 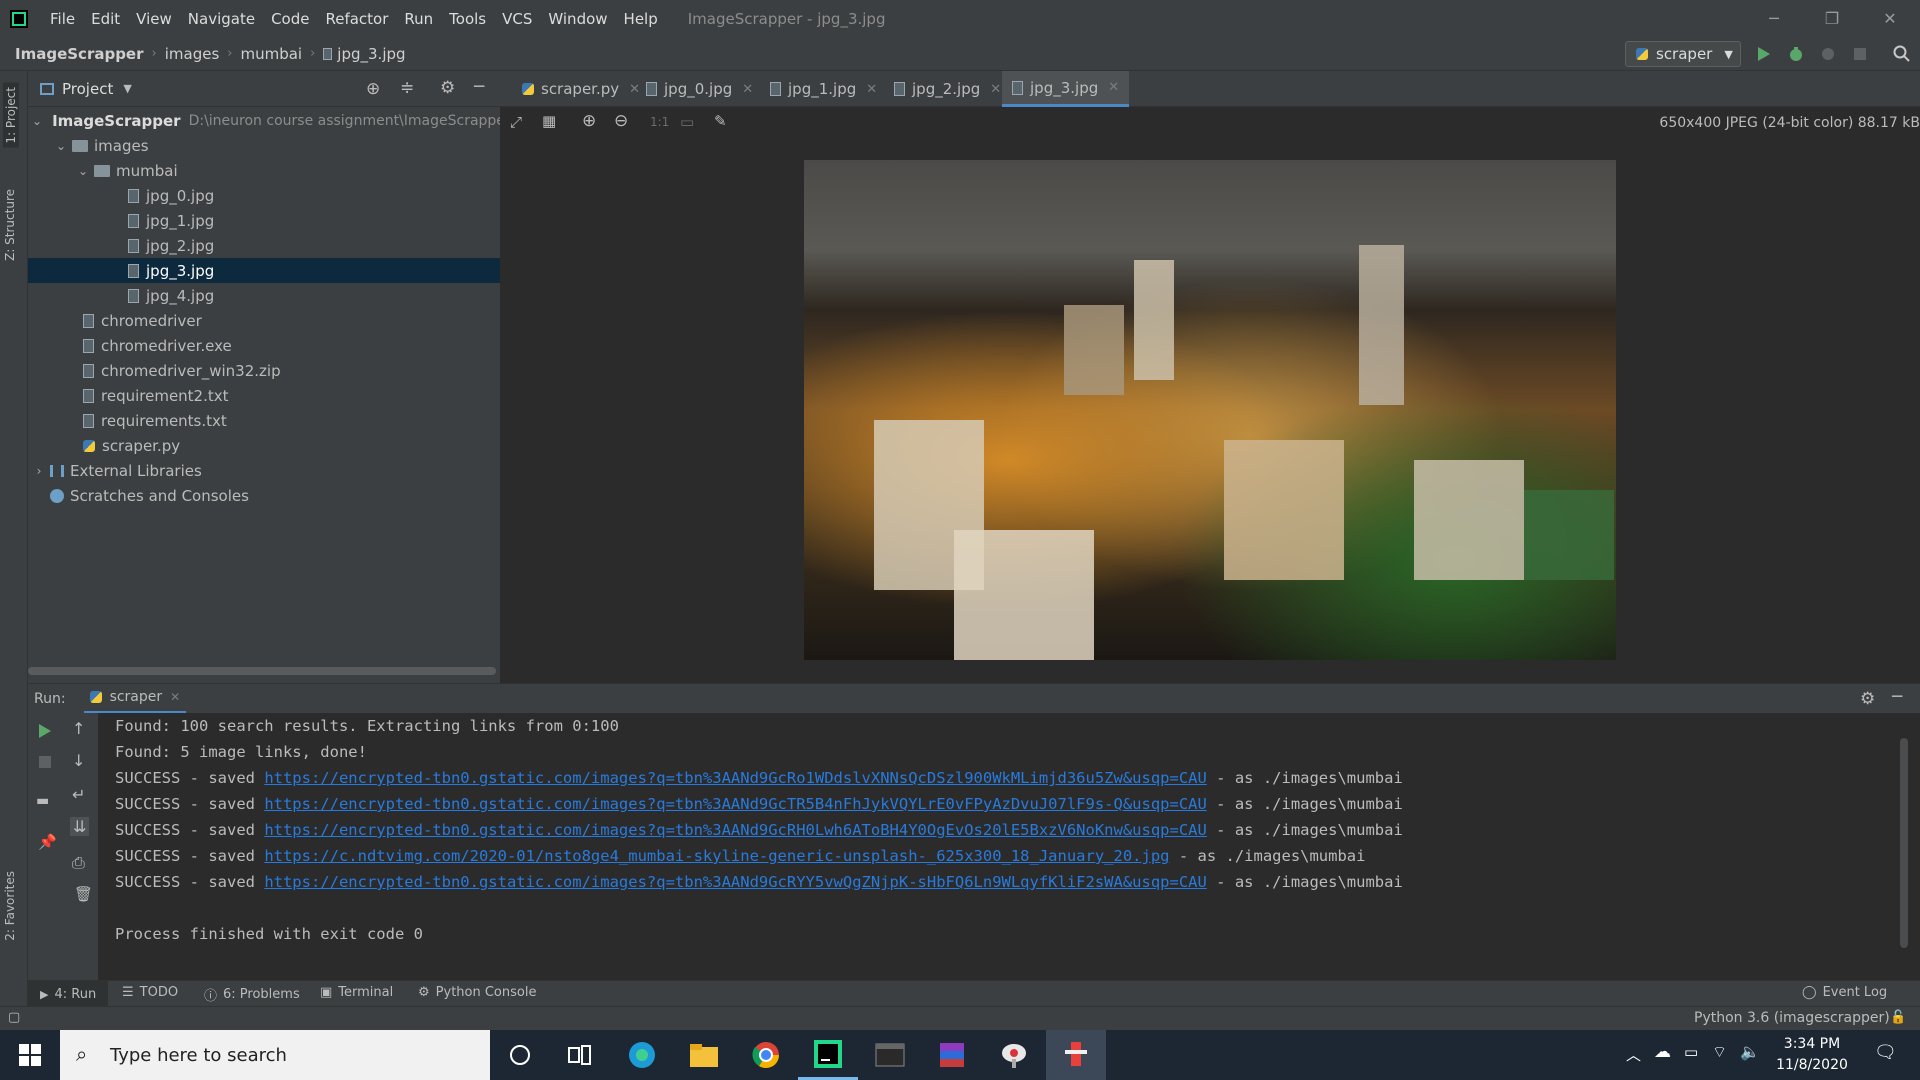 I want to click on tree-item-jpg-4: jpg_4.jpg, so click(x=264, y=295).